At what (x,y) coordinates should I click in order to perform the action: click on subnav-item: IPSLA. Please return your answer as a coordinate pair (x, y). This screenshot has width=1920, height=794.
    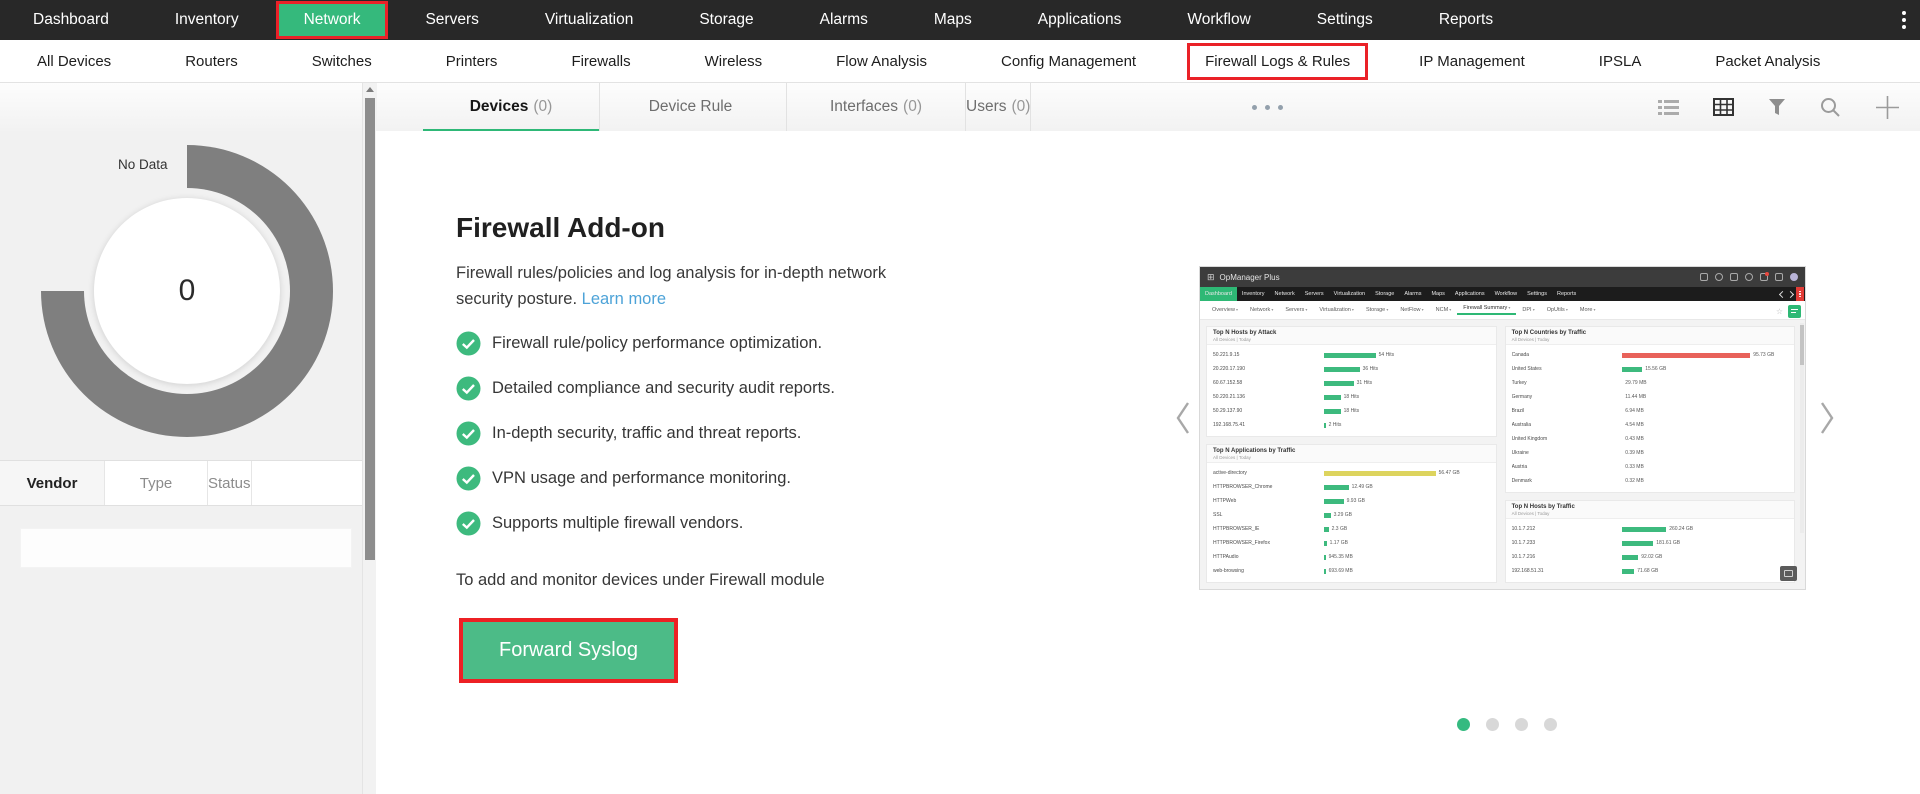
    Looking at the image, I should click on (1620, 61).